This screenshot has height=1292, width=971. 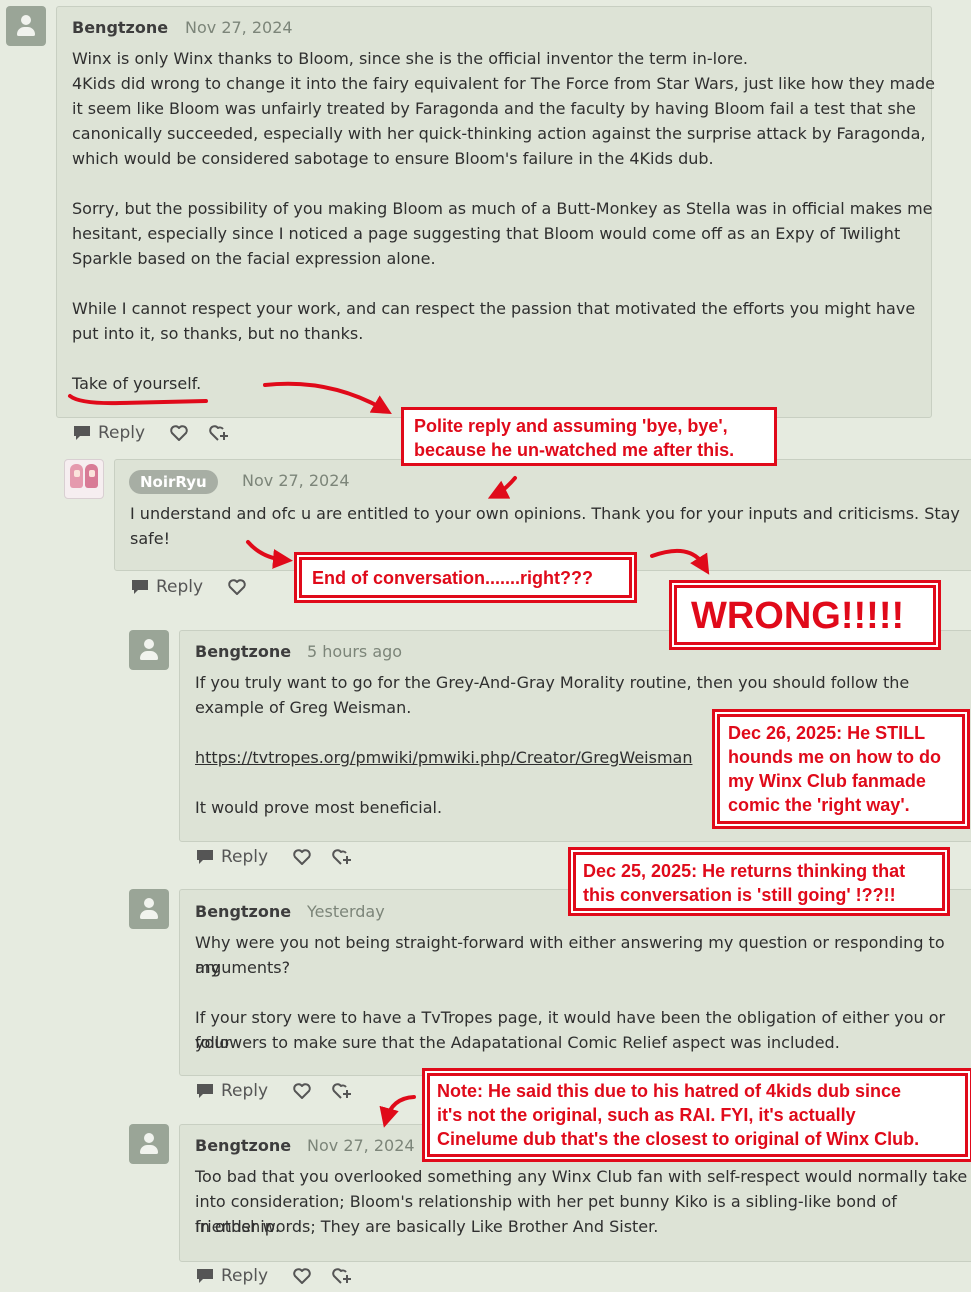 What do you see at coordinates (303, 707) in the screenshot?
I see `comment-line: example of Greg Weisman.` at bounding box center [303, 707].